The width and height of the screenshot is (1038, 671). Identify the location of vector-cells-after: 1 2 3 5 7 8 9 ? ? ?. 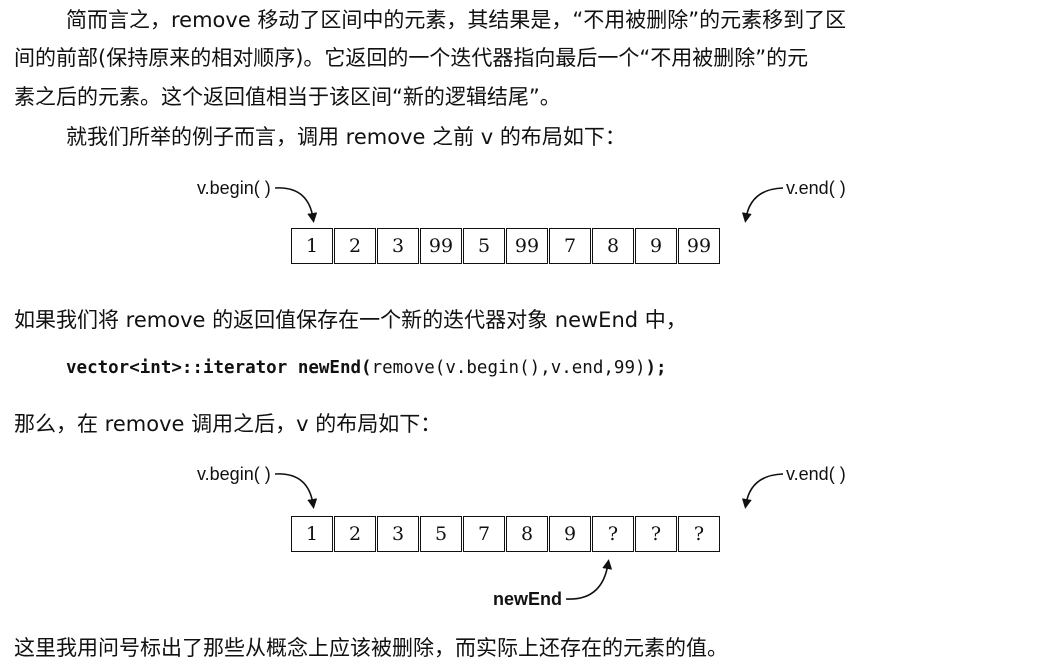
(507, 534).